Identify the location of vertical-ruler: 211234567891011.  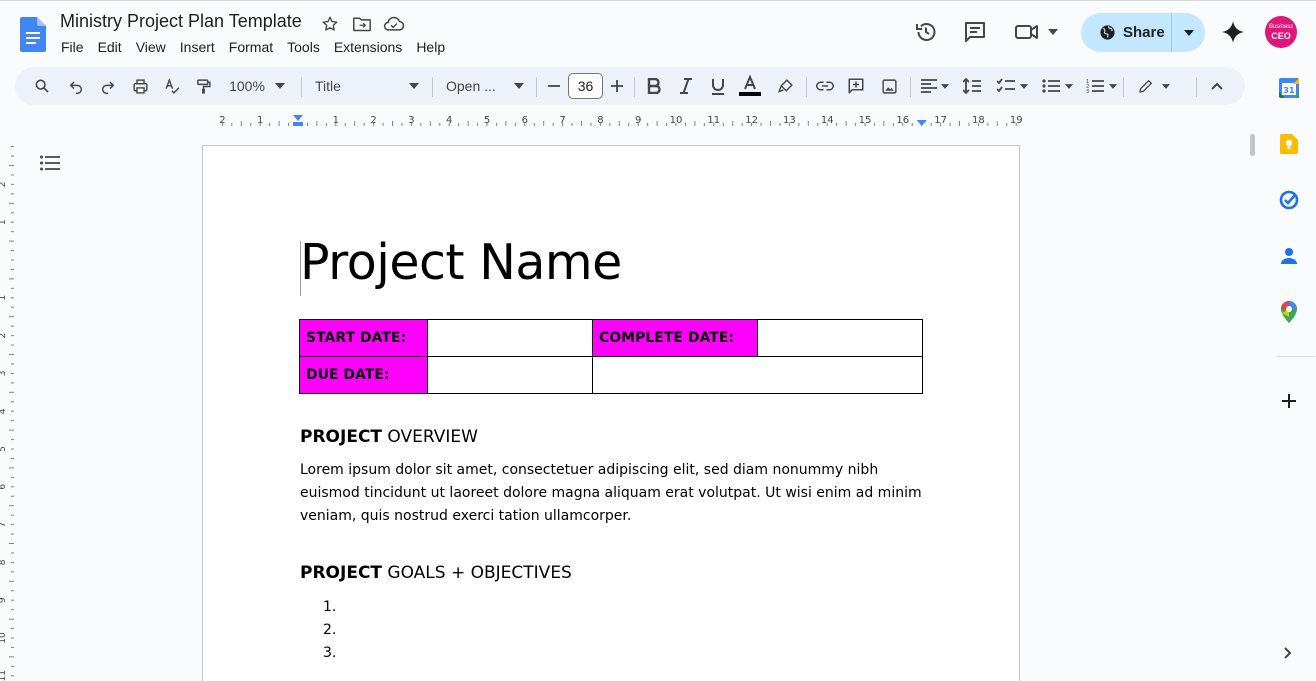
(7, 408).